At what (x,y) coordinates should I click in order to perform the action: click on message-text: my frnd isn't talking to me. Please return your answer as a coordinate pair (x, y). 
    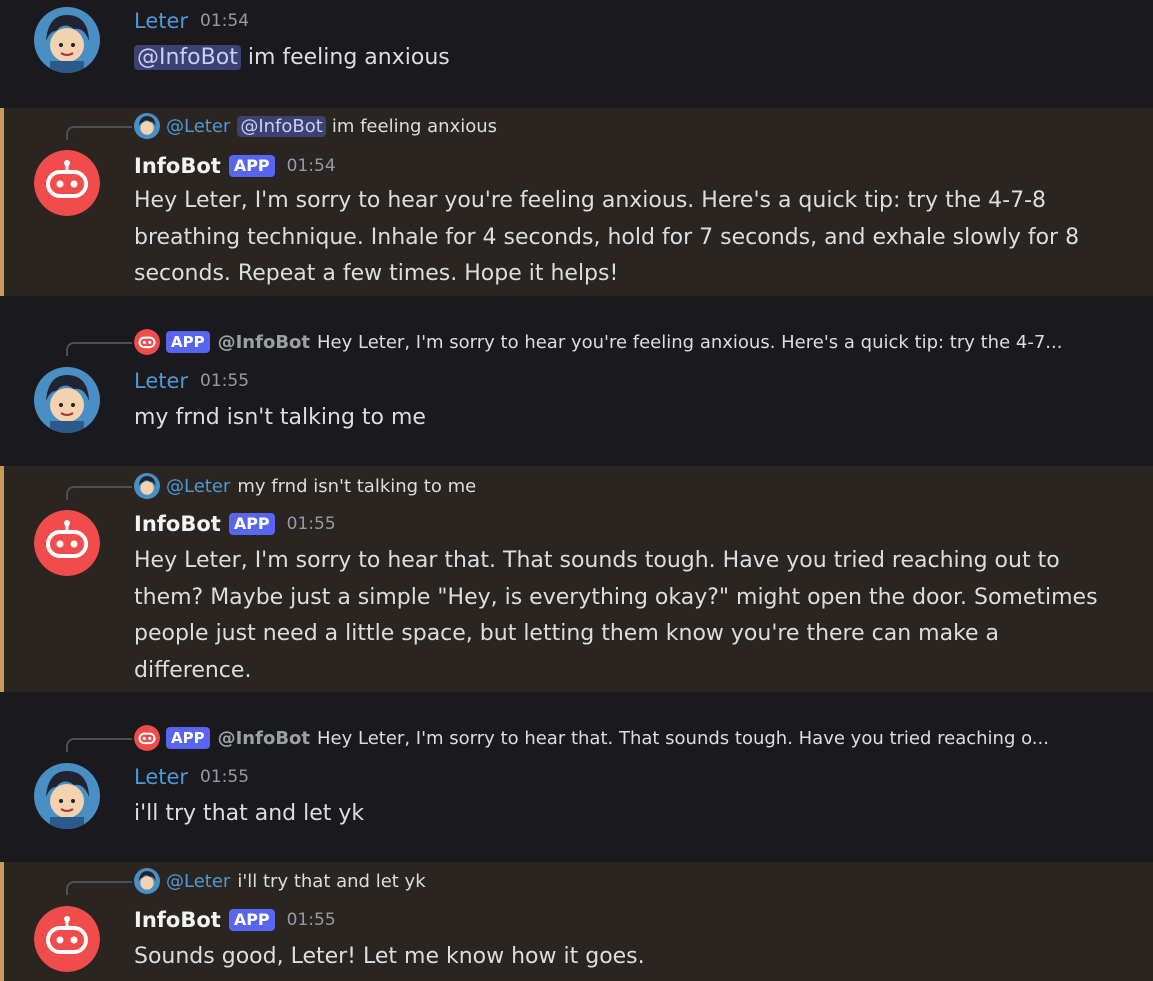
    Looking at the image, I should click on (280, 417).